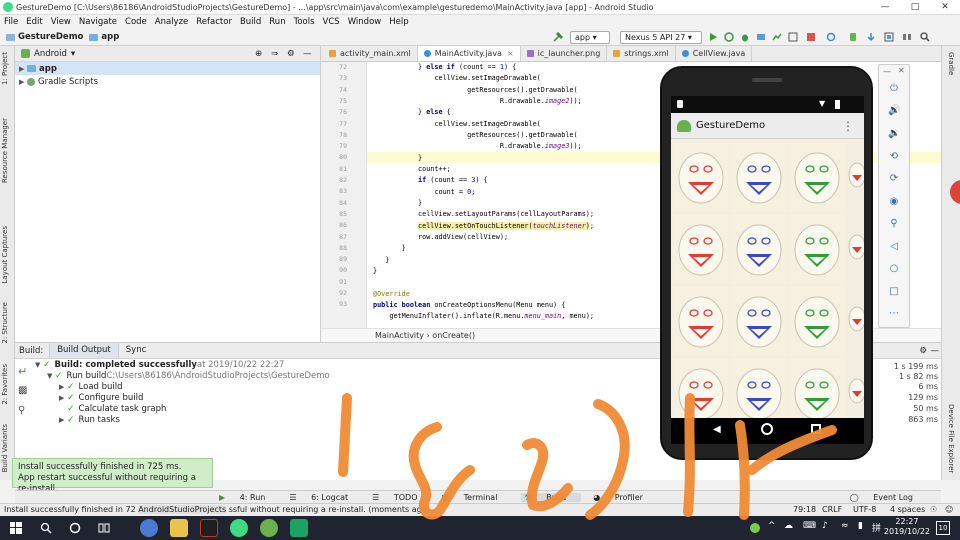 This screenshot has height=540, width=960. Describe the element at coordinates (365, 22) in the screenshot. I see `menu-window: Window` at that location.